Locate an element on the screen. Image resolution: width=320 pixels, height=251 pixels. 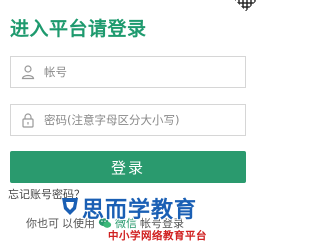
user-icon is located at coordinates (28, 72).